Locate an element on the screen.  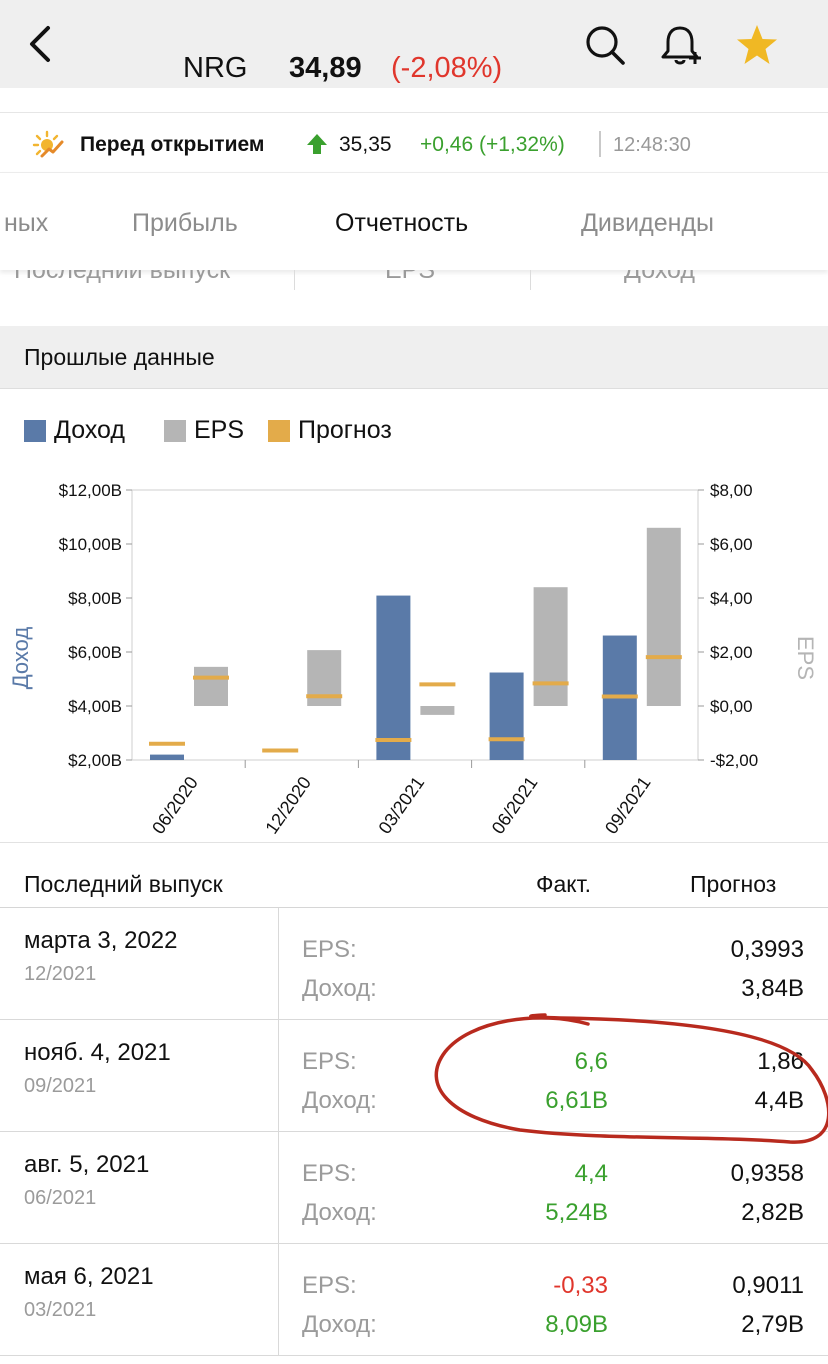
category-label: 06/2021 is located at coordinates (515, 805).